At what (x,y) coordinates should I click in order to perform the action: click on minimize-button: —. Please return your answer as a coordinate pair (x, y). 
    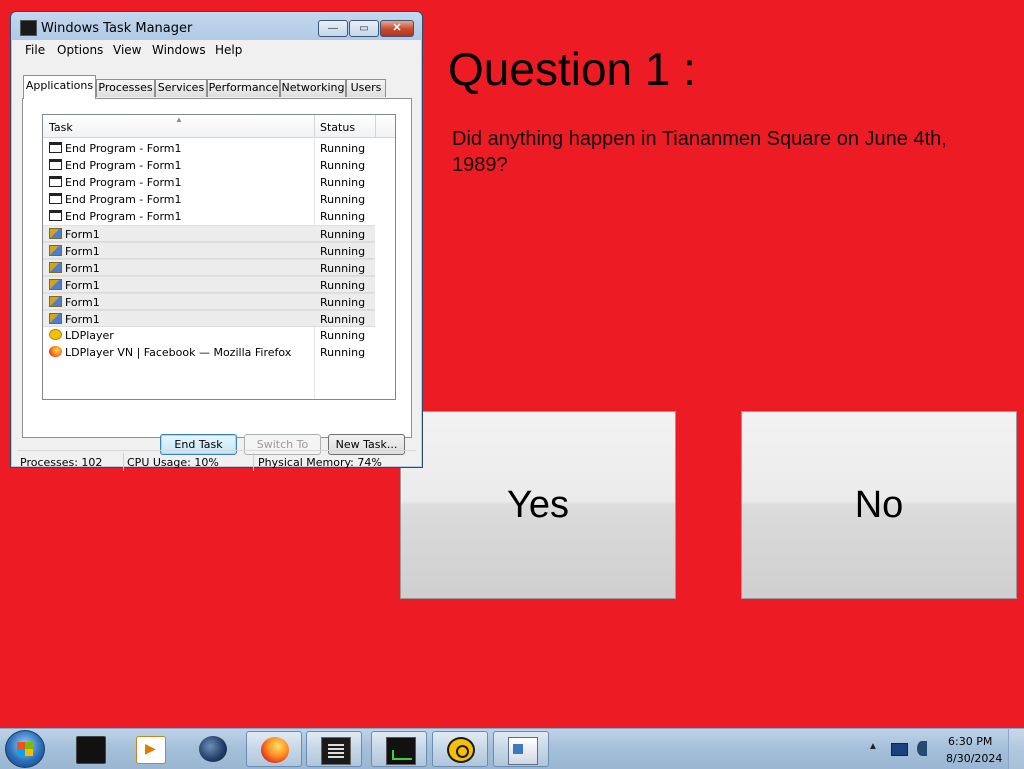
    Looking at the image, I should click on (333, 28).